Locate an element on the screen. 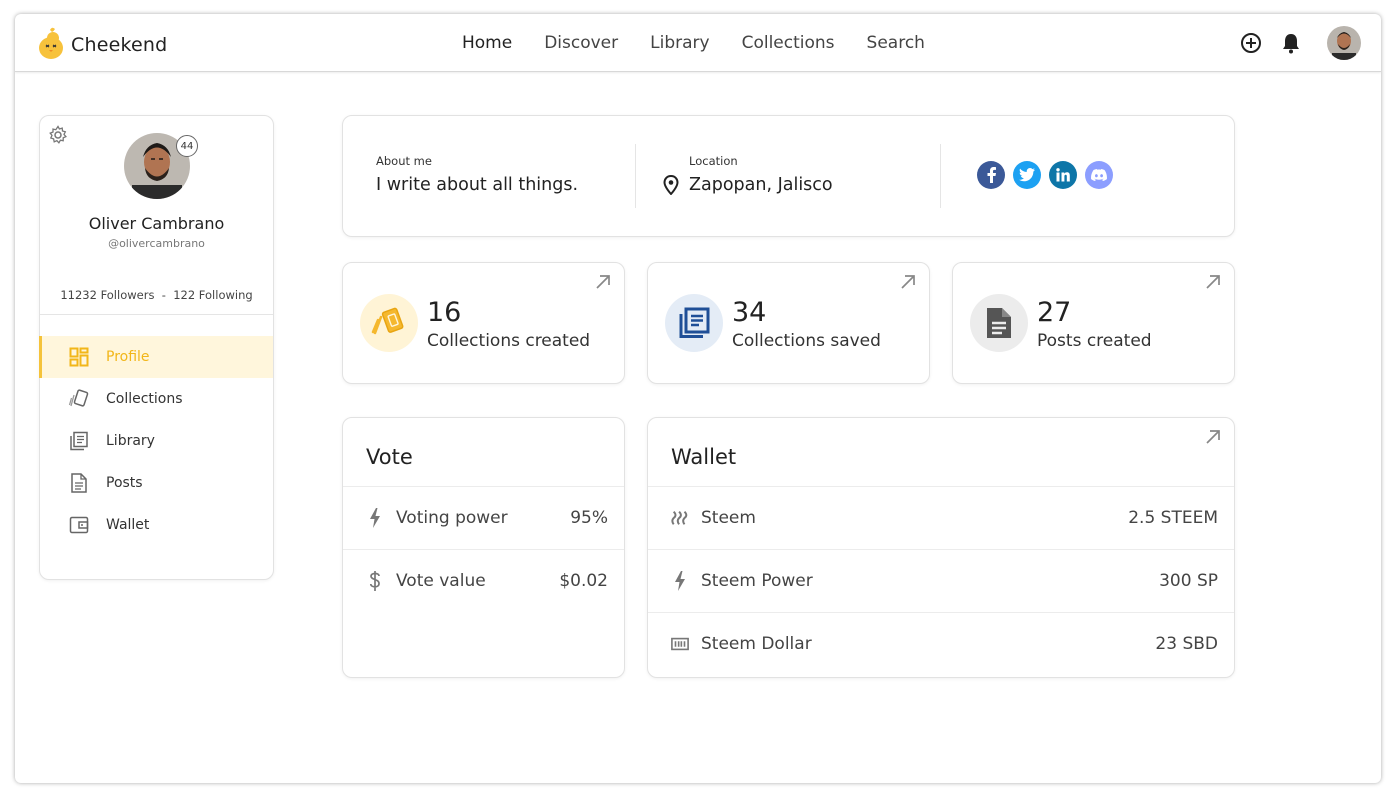 This screenshot has height=798, width=1396. sidebar-item-library: Library is located at coordinates (156, 441).